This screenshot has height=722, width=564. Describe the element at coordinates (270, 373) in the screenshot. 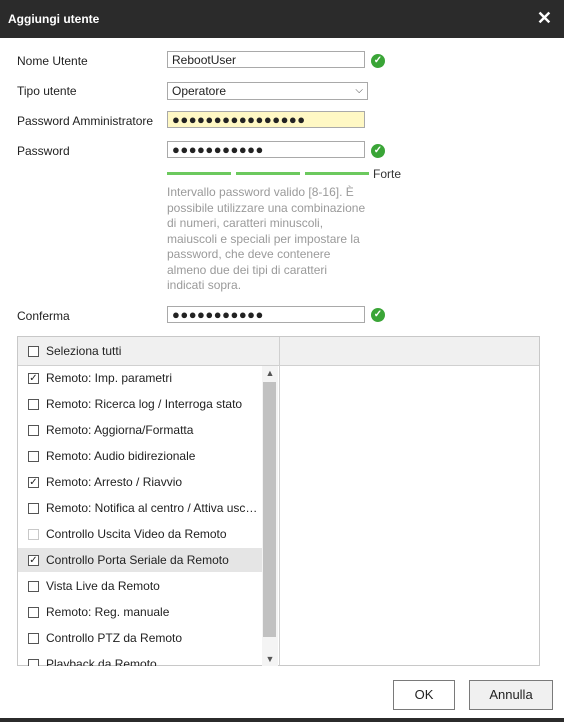

I see `scroll-up-icon: ▲` at that location.